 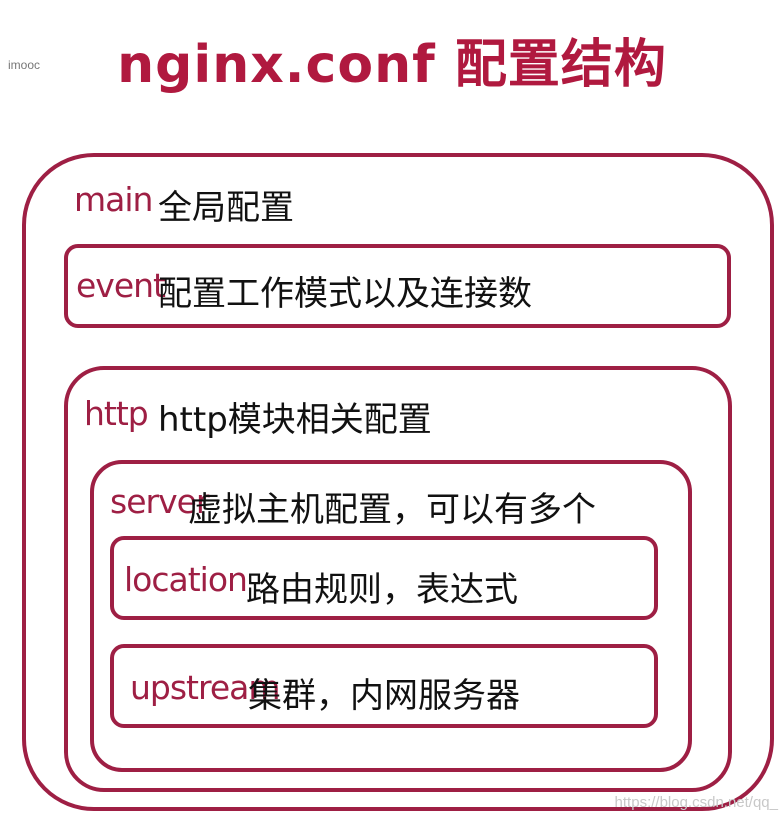 What do you see at coordinates (392, 65) in the screenshot?
I see `page-title: nginx.conf 配置结构` at bounding box center [392, 65].